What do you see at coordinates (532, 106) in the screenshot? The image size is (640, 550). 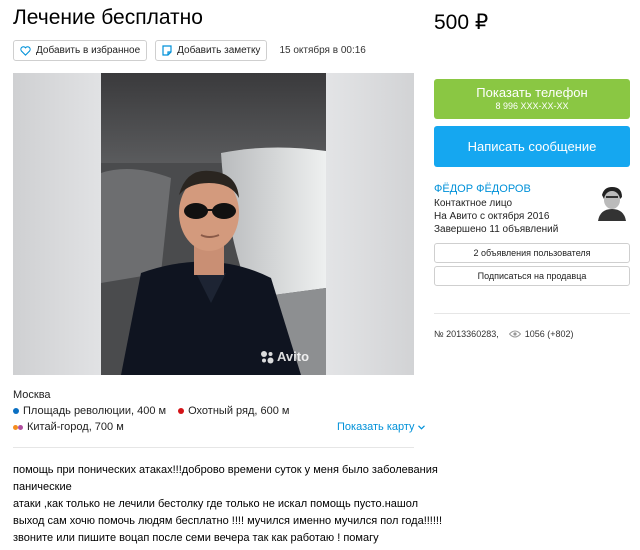 I see `phone-masked: 8 996 XXX-XX-XX` at bounding box center [532, 106].